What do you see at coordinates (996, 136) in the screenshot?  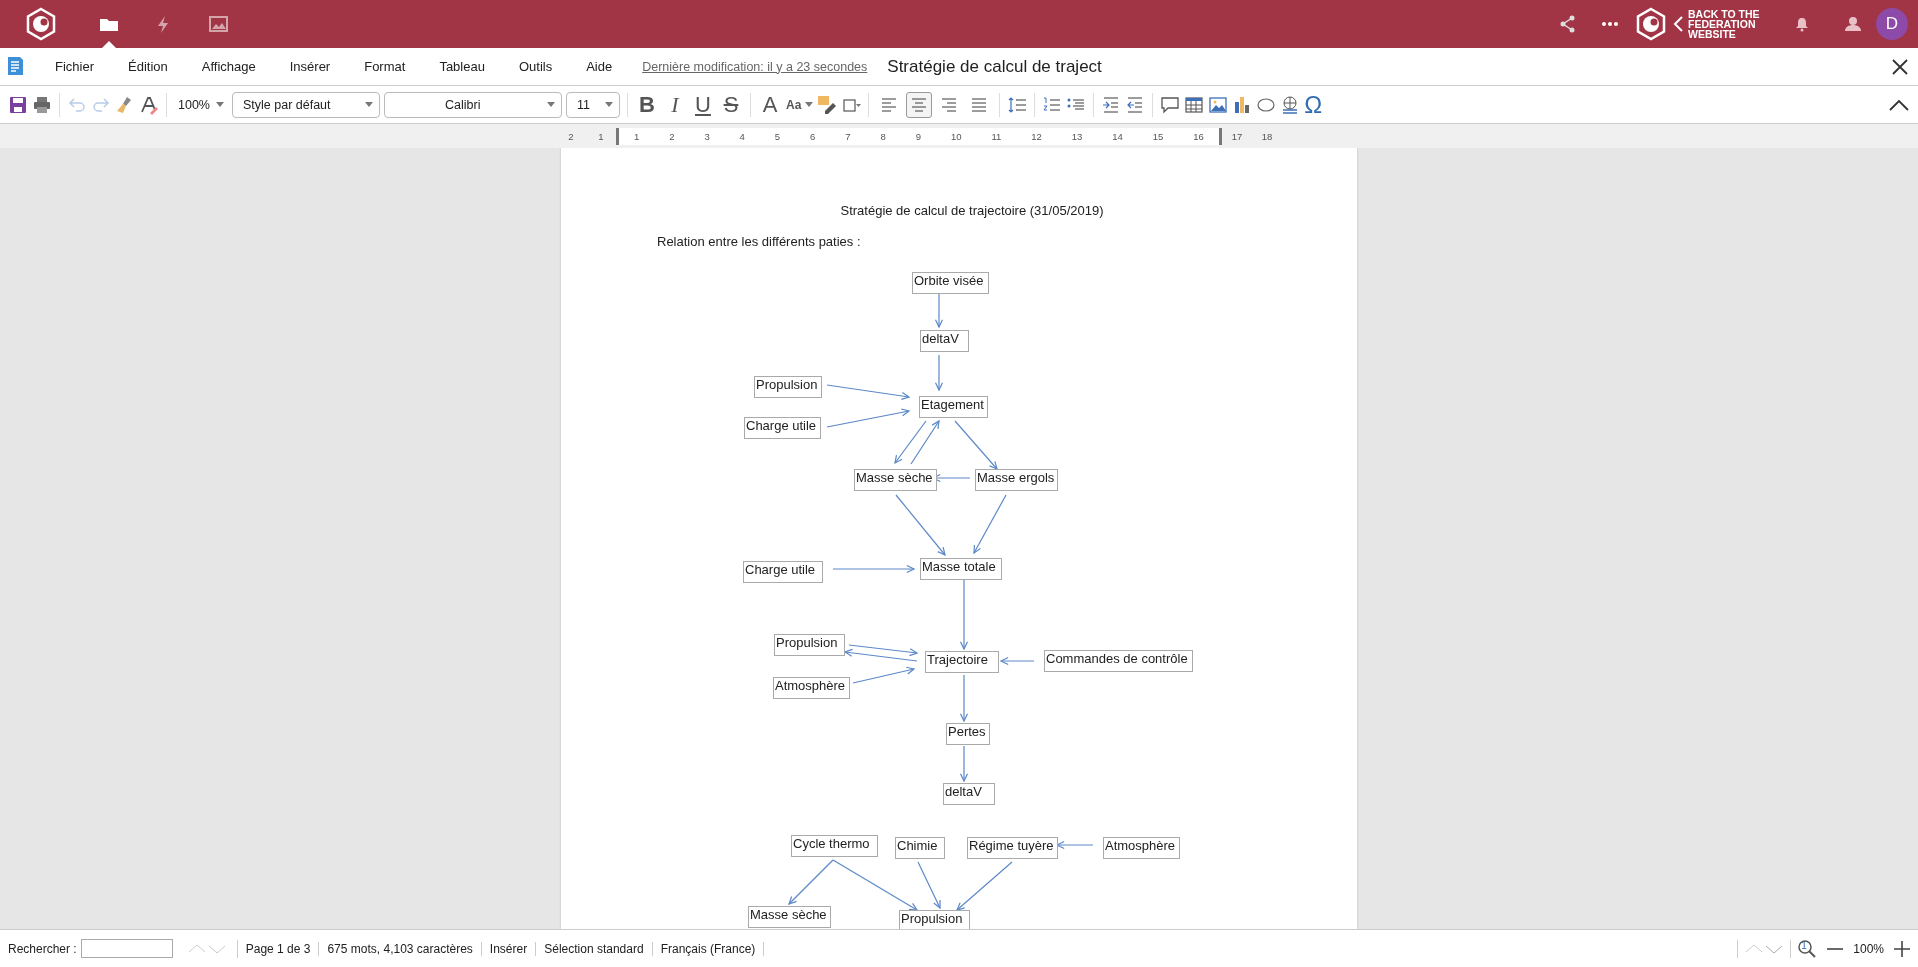 I see `ruler-number: 11` at bounding box center [996, 136].